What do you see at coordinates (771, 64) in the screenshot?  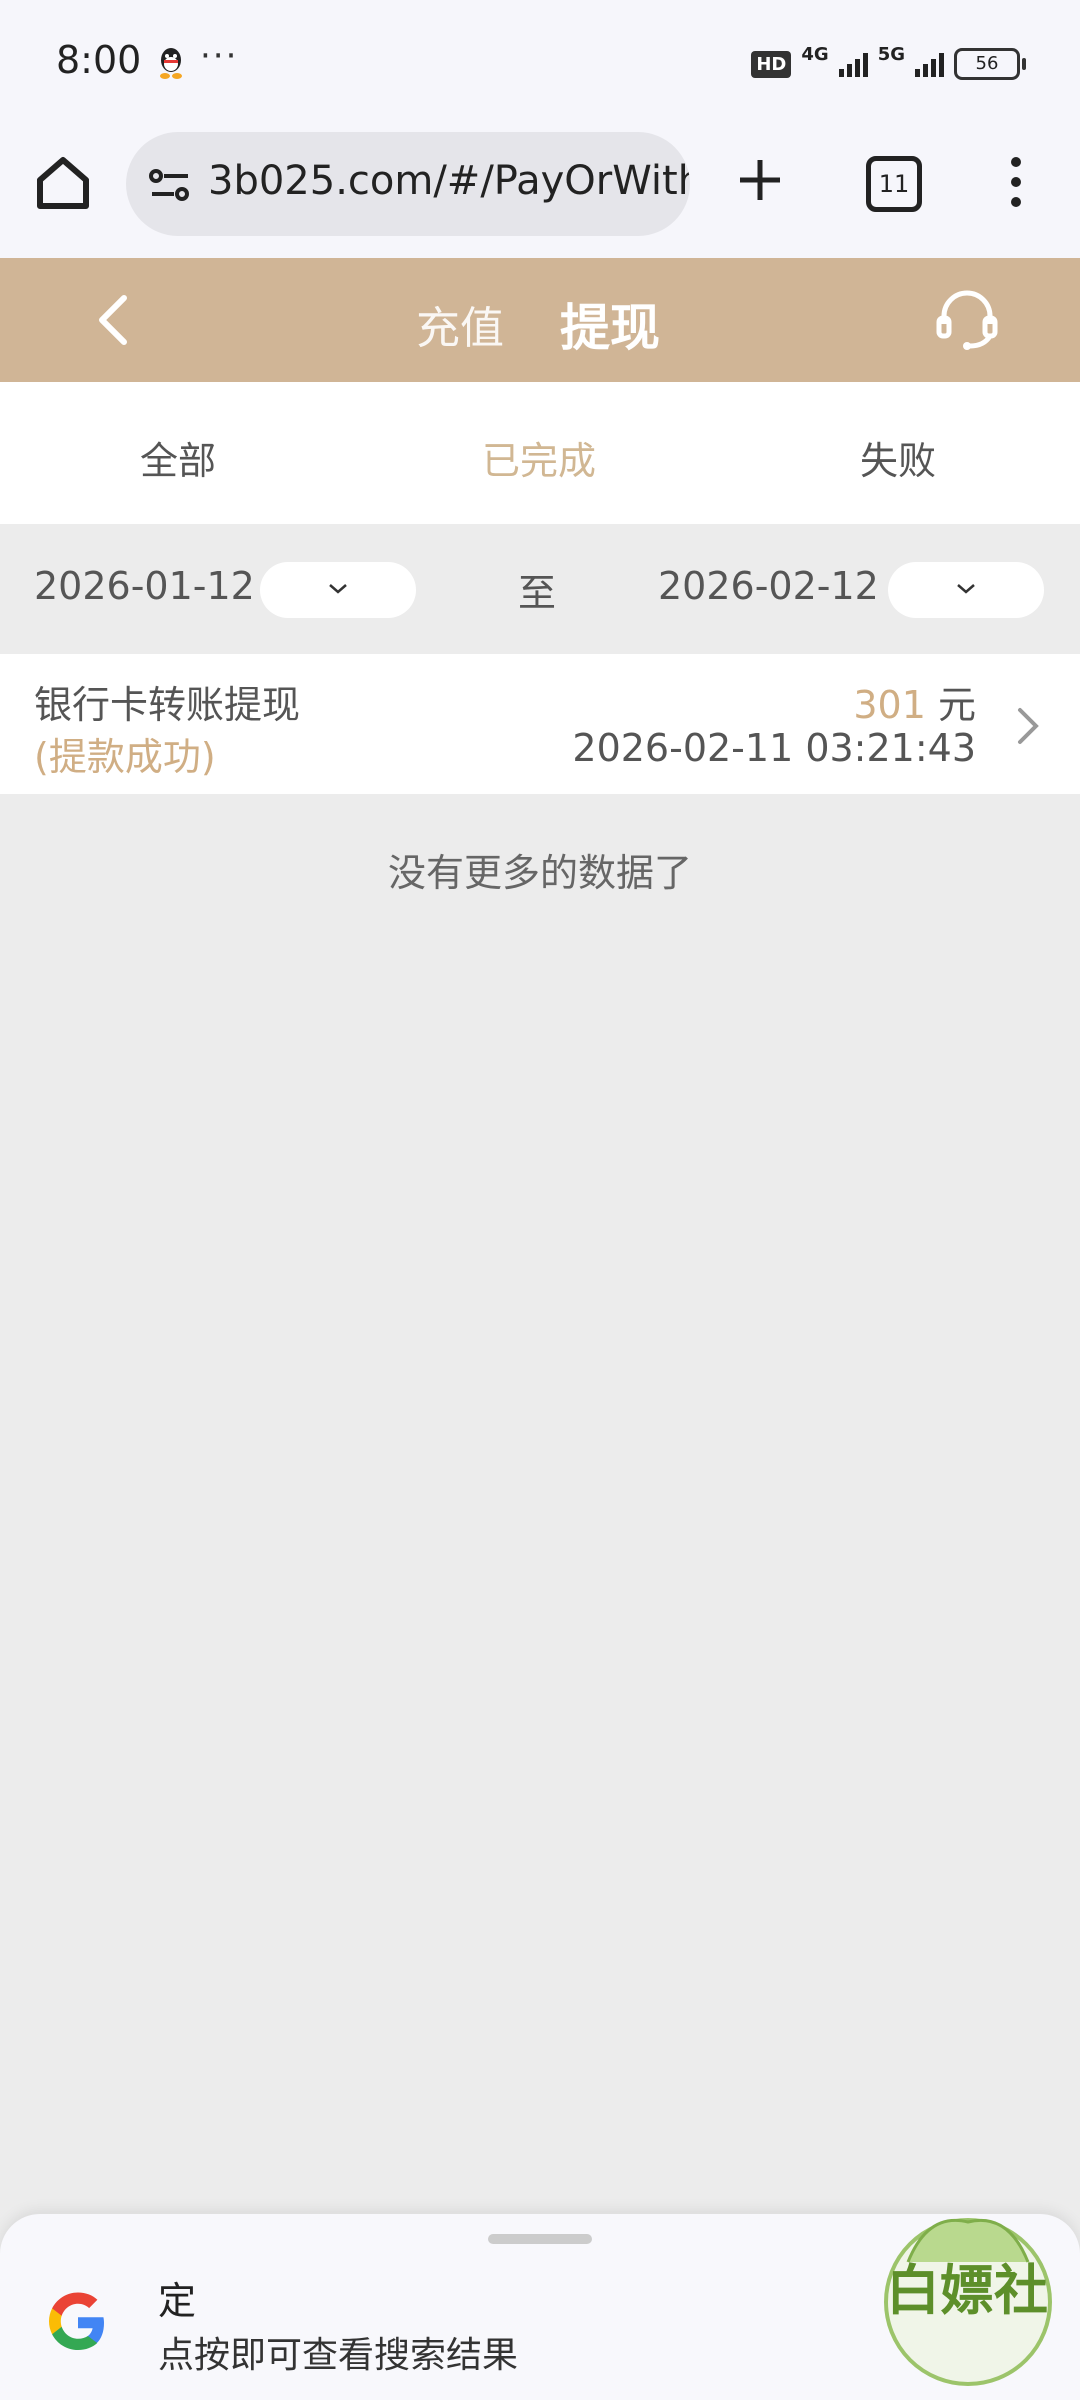 I see `hd-icon: HD` at bounding box center [771, 64].